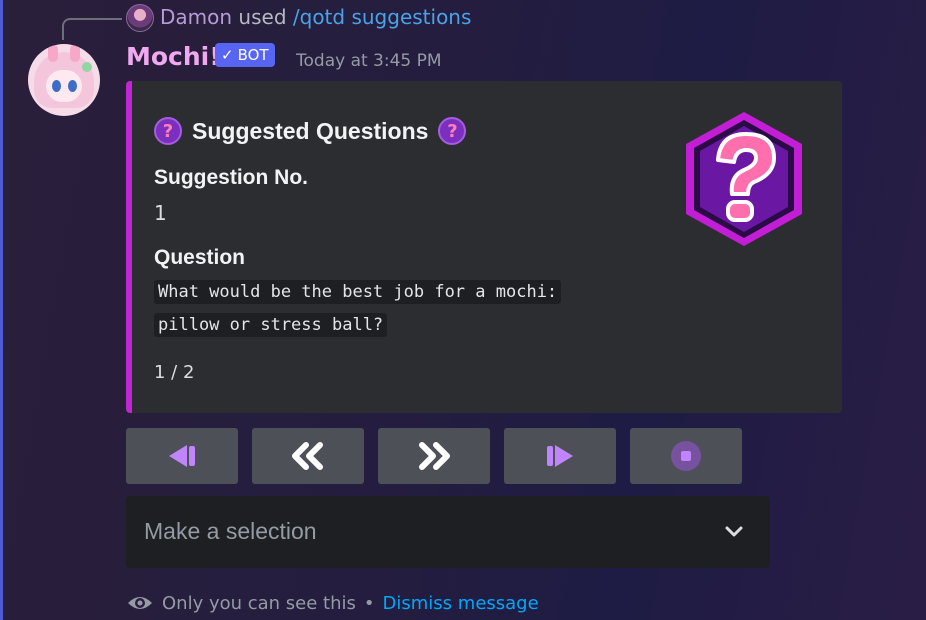 The width and height of the screenshot is (926, 620). Describe the element at coordinates (259, 603) in the screenshot. I see `ephemeral-notice-text: Only you can see this` at that location.